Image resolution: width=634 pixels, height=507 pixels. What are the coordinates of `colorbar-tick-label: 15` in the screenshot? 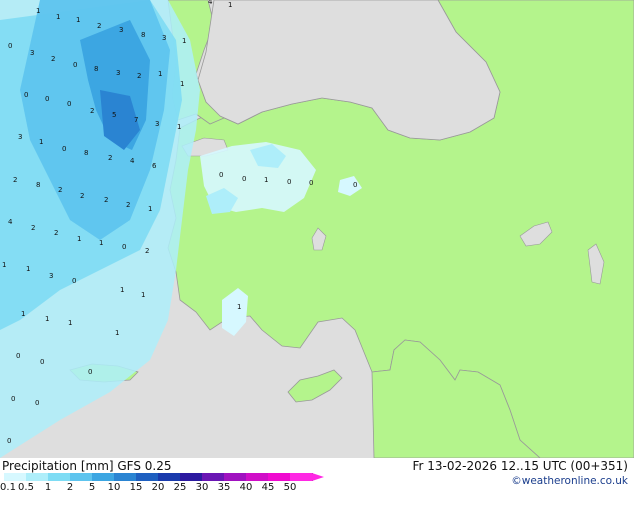 It's located at (136, 487).